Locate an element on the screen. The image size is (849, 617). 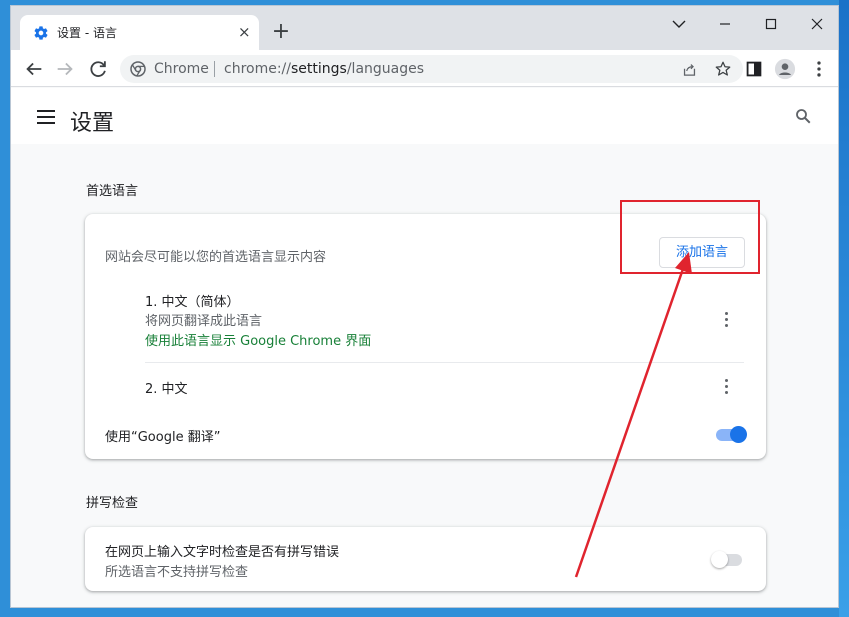
row-divider is located at coordinates (444, 362).